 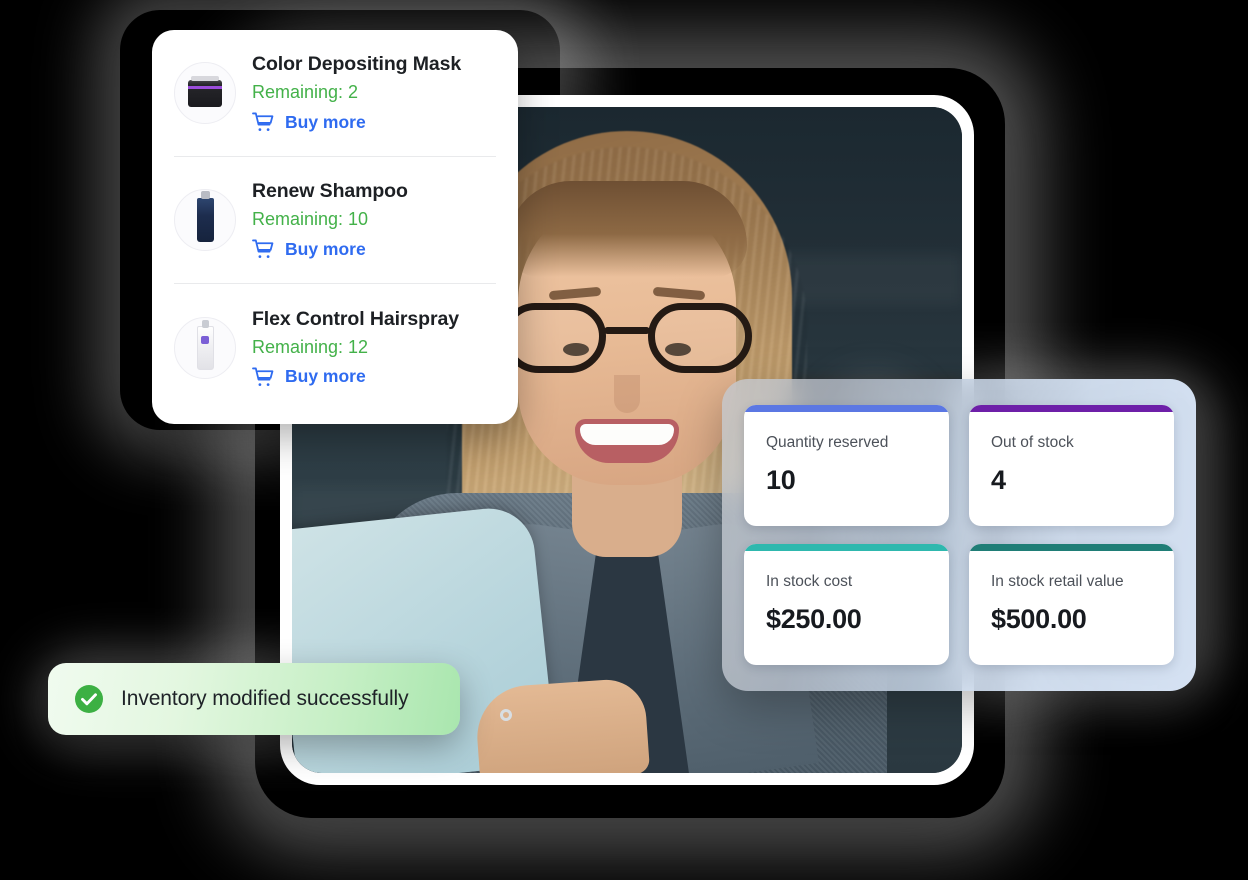 What do you see at coordinates (506, 715) in the screenshot?
I see `person-ring` at bounding box center [506, 715].